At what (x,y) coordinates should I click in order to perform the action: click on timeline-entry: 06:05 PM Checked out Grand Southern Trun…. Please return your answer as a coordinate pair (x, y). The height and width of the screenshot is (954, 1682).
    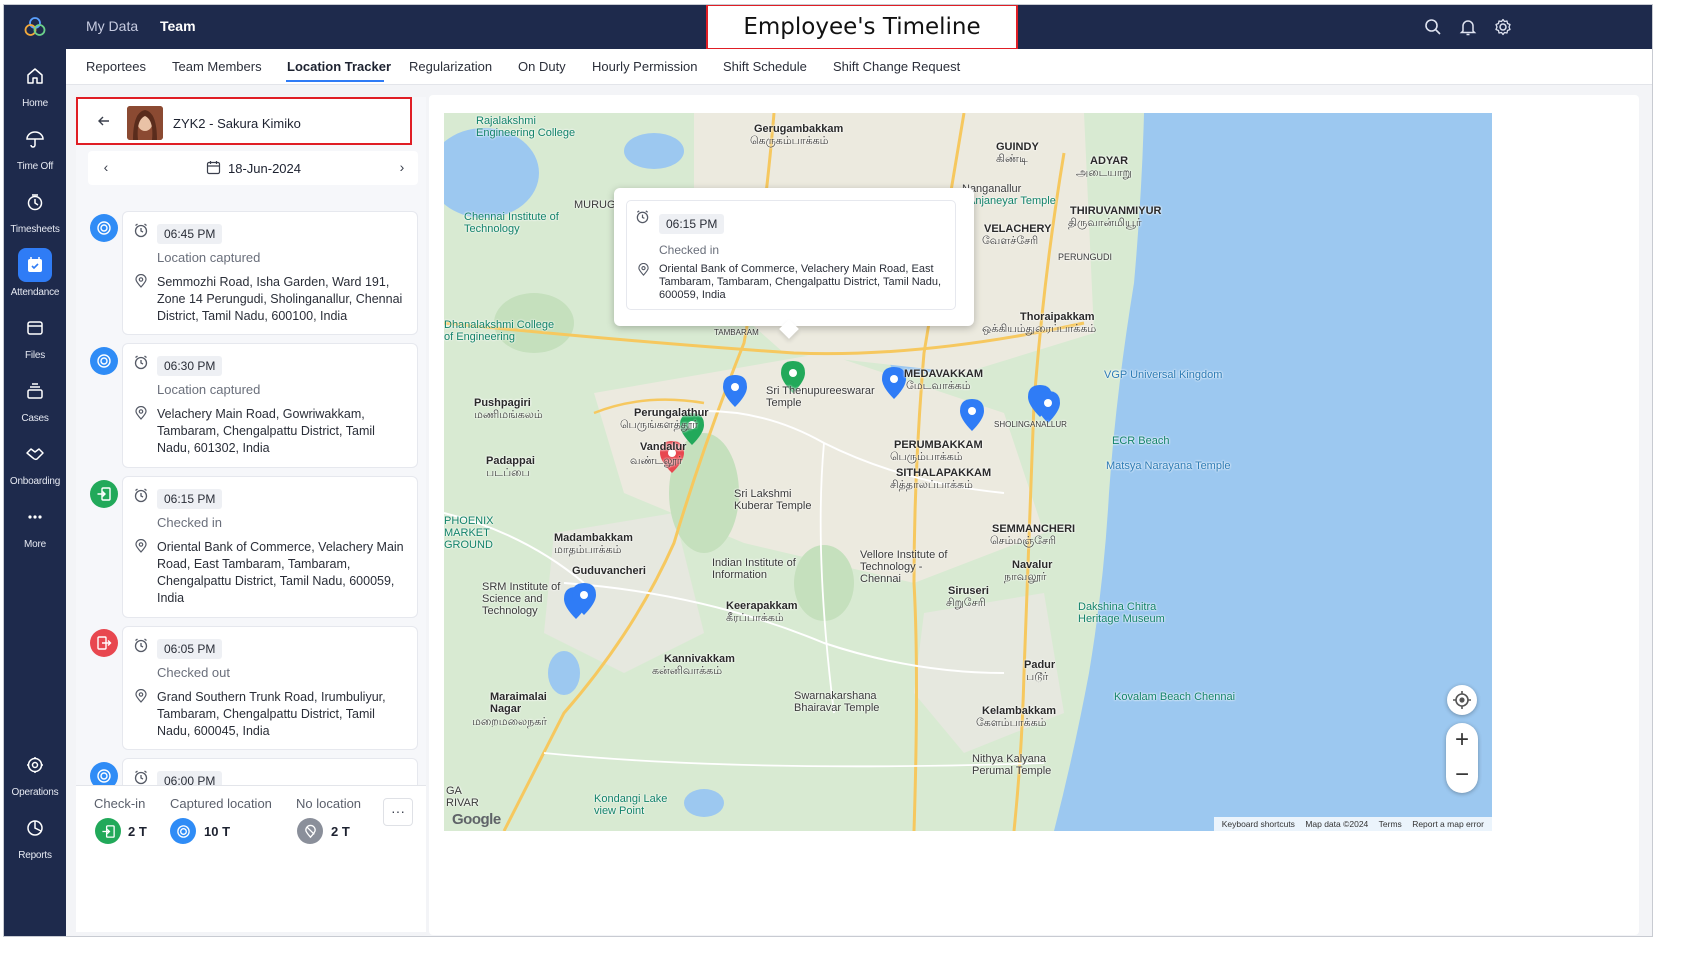
    Looking at the image, I should click on (270, 688).